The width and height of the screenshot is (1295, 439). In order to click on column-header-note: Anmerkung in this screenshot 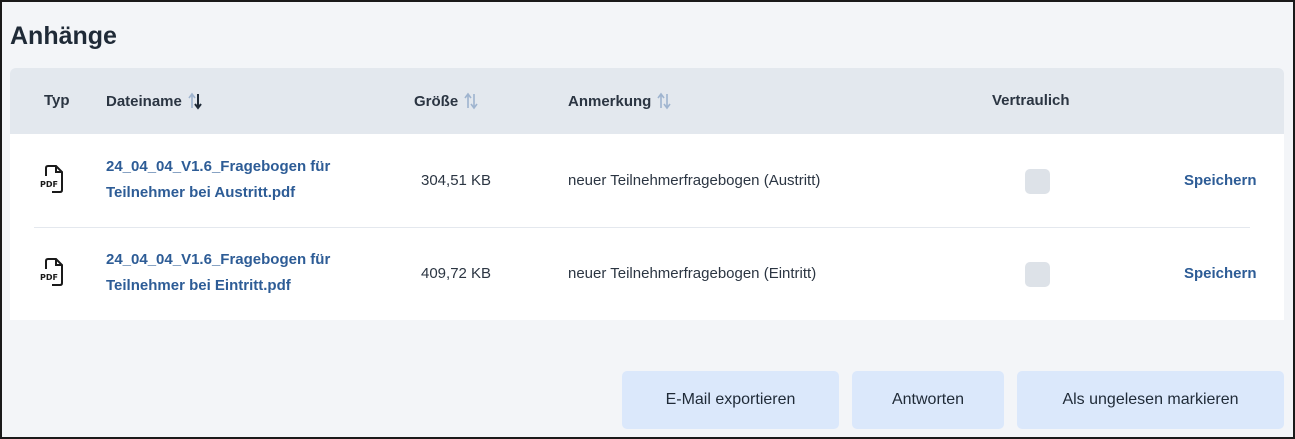, I will do `click(619, 101)`.